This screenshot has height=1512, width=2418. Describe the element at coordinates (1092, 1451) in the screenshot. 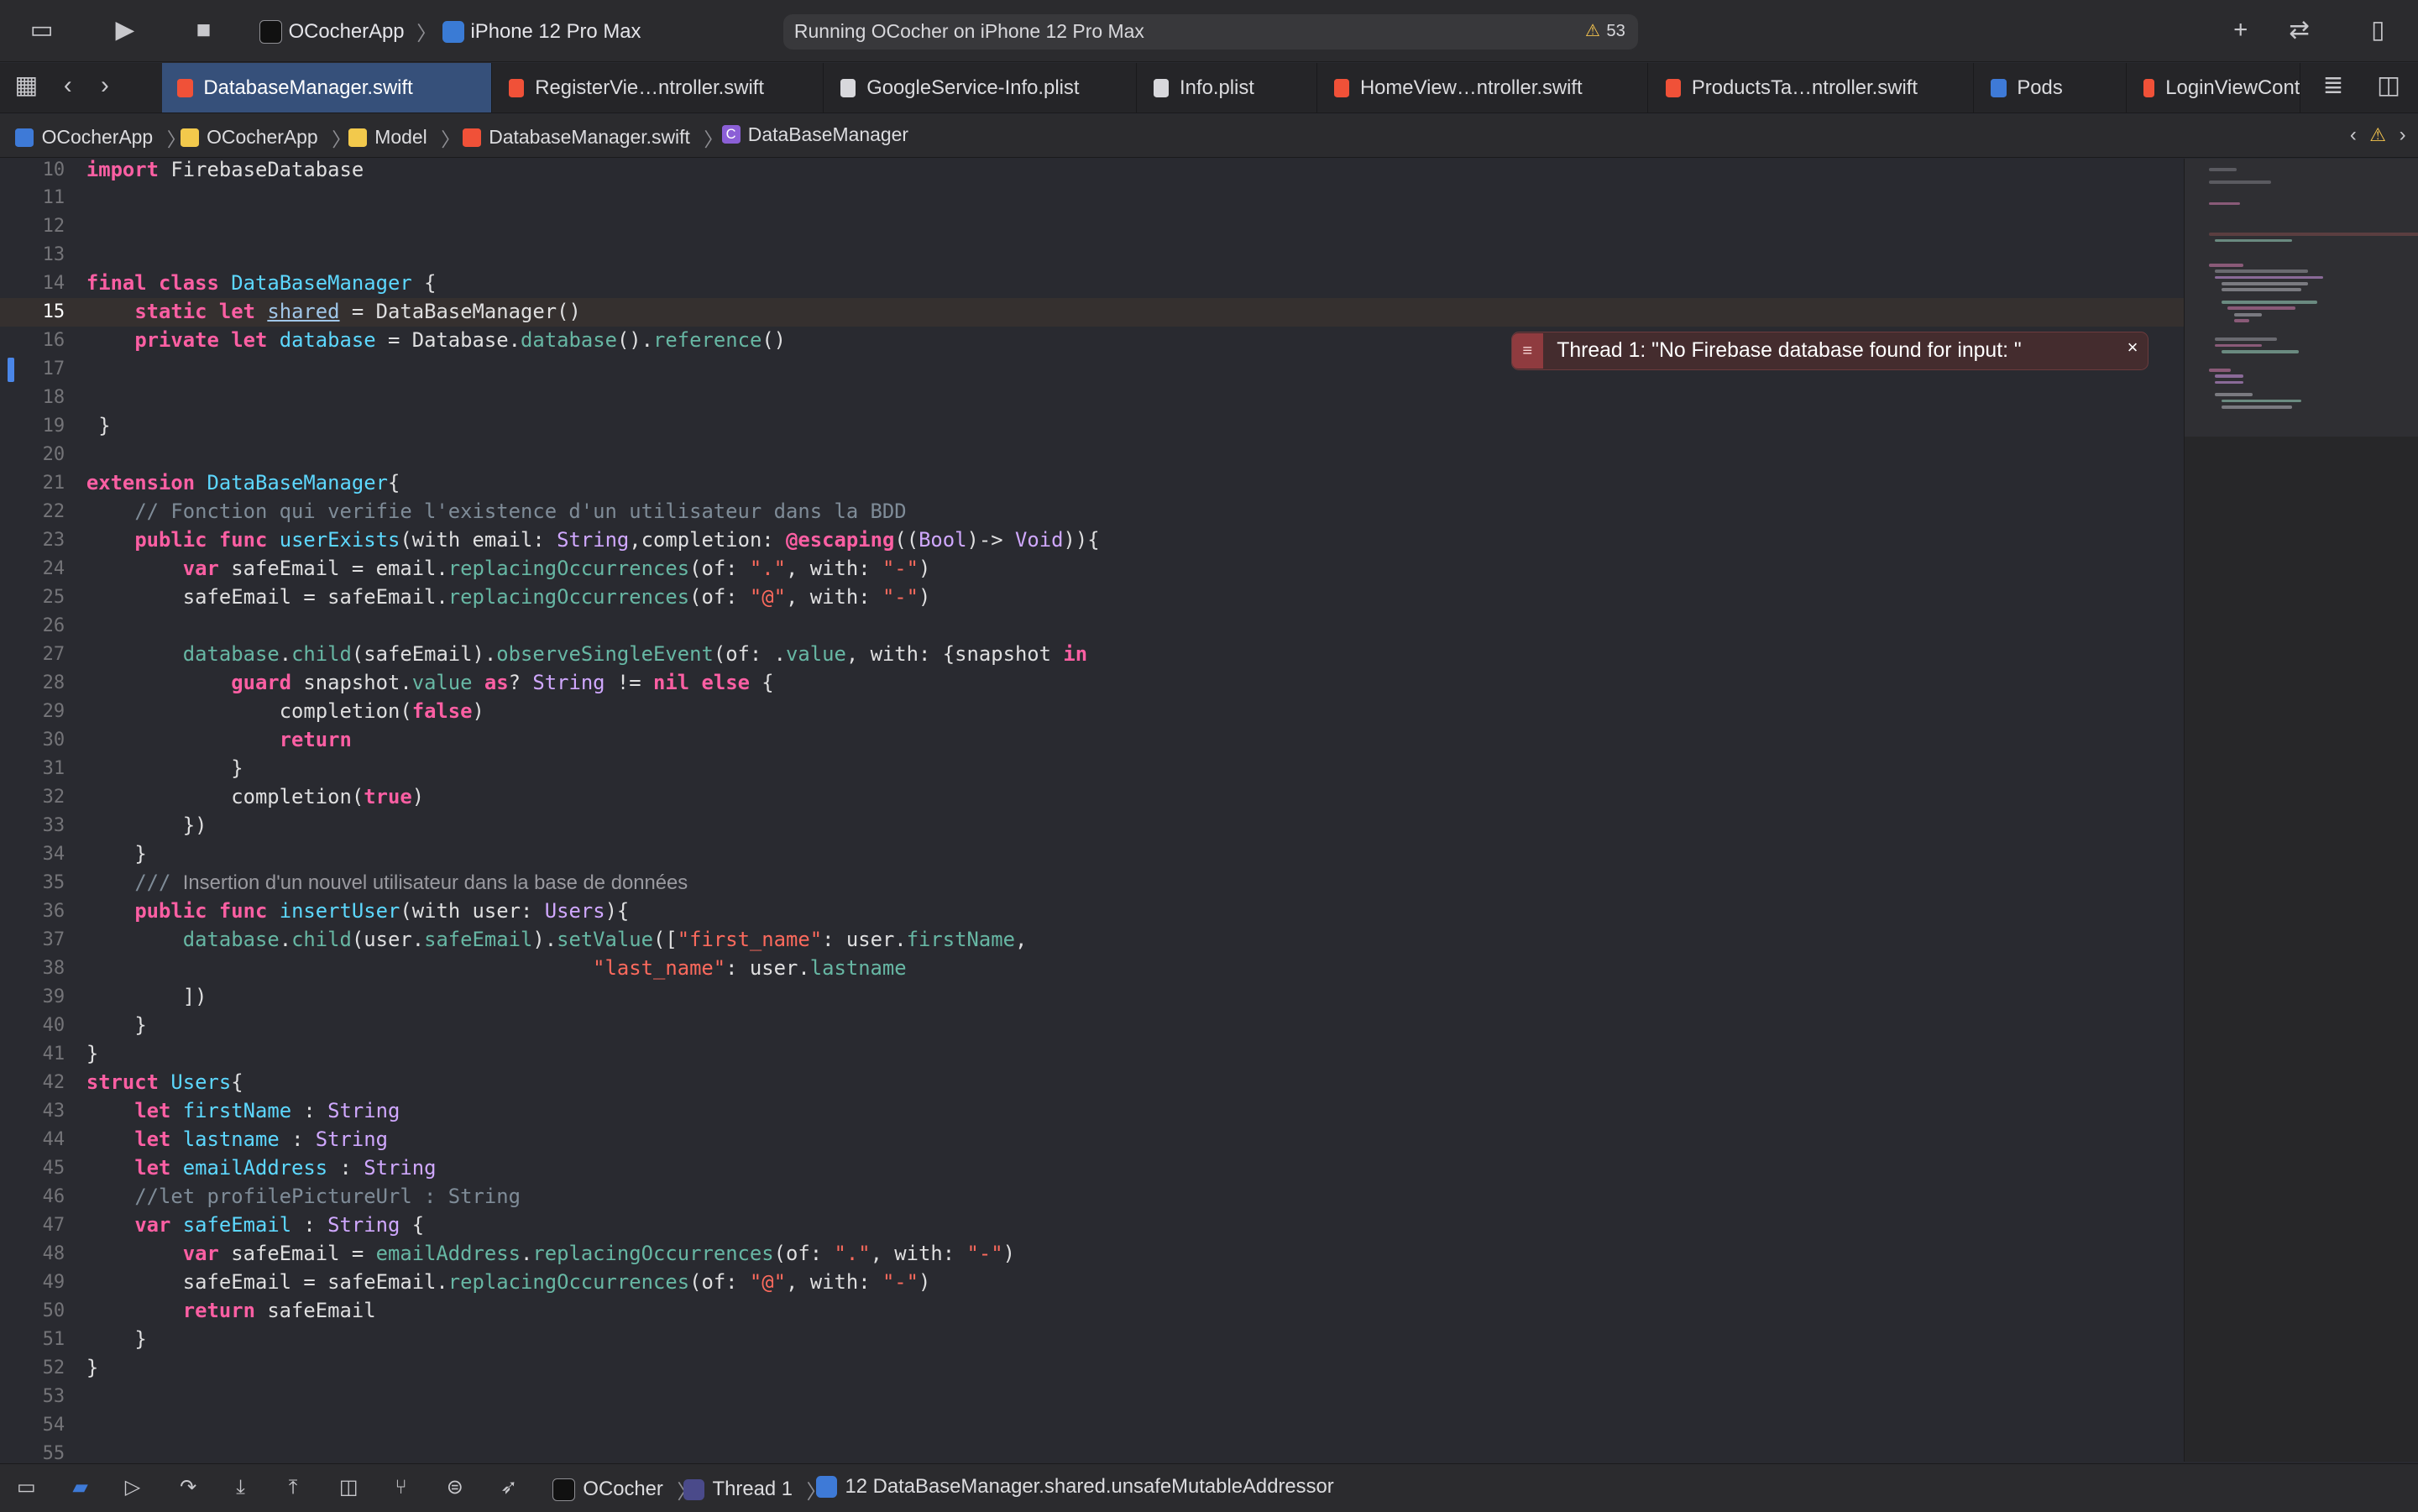

I see `code-line: 55` at that location.